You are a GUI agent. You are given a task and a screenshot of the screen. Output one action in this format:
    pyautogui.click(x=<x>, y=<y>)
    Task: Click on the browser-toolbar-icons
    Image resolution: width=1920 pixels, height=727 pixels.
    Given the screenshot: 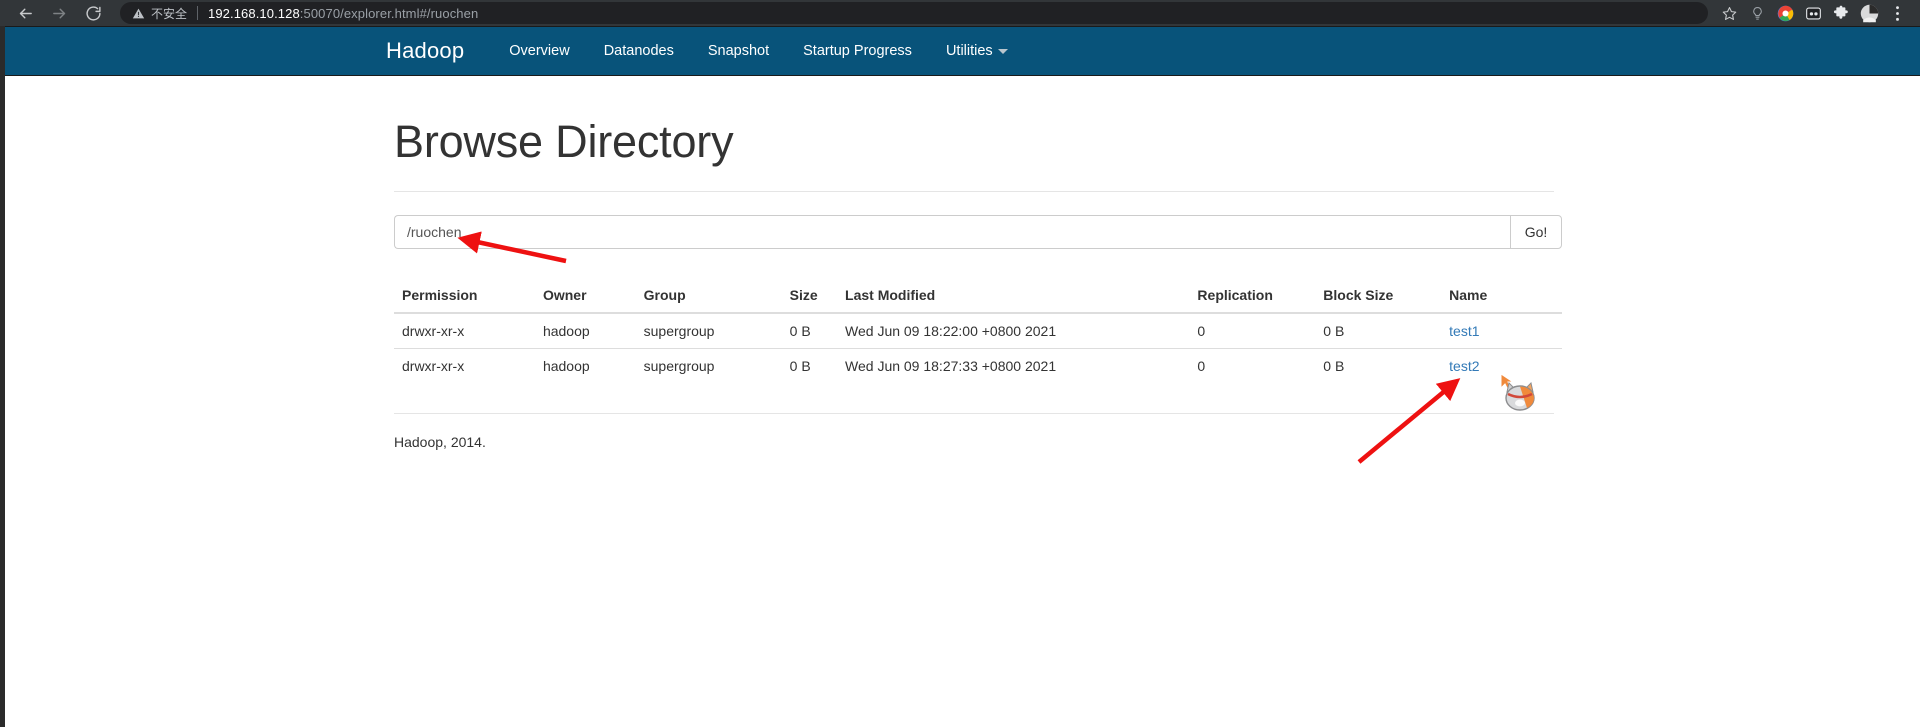 What is the action you would take?
    pyautogui.click(x=1818, y=13)
    